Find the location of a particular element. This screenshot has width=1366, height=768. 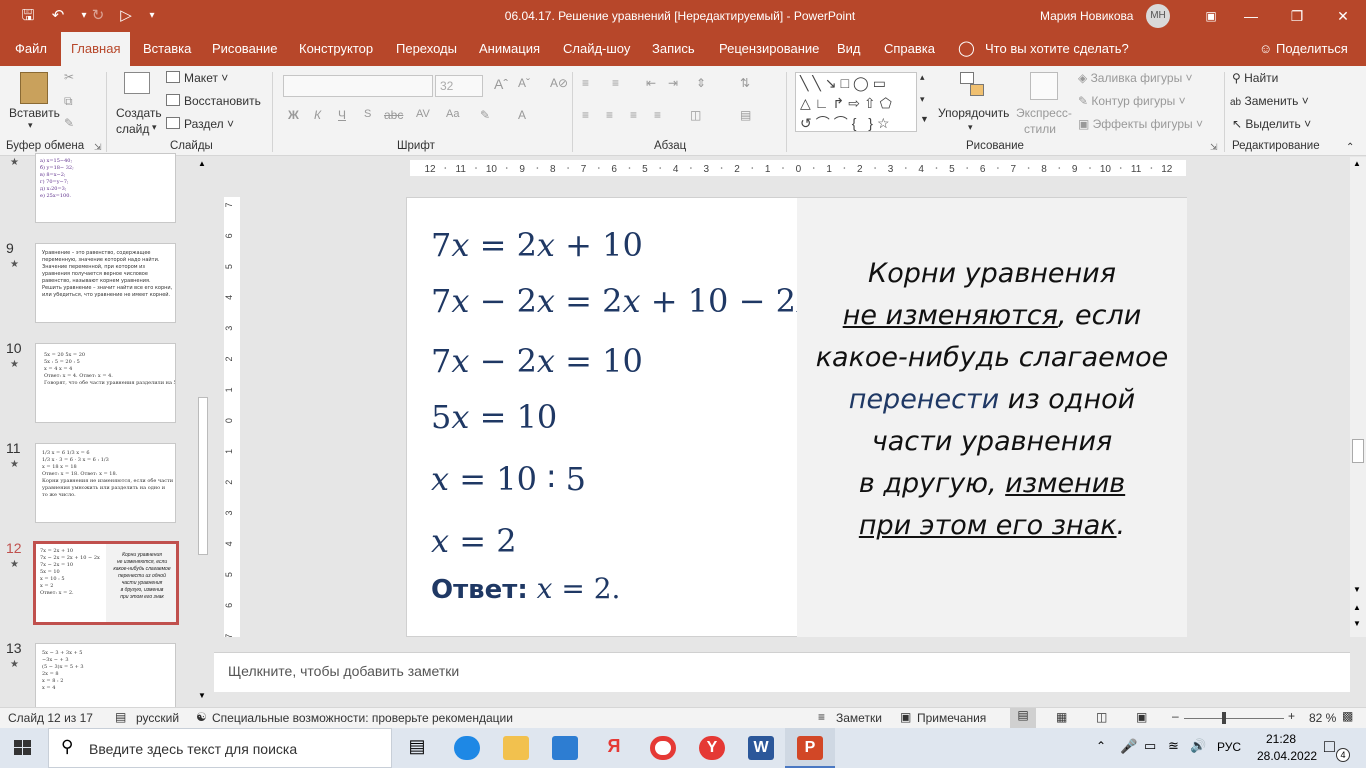

notes-placeholder: Щелкните, чтобы добавить заметки is located at coordinates (343, 671).